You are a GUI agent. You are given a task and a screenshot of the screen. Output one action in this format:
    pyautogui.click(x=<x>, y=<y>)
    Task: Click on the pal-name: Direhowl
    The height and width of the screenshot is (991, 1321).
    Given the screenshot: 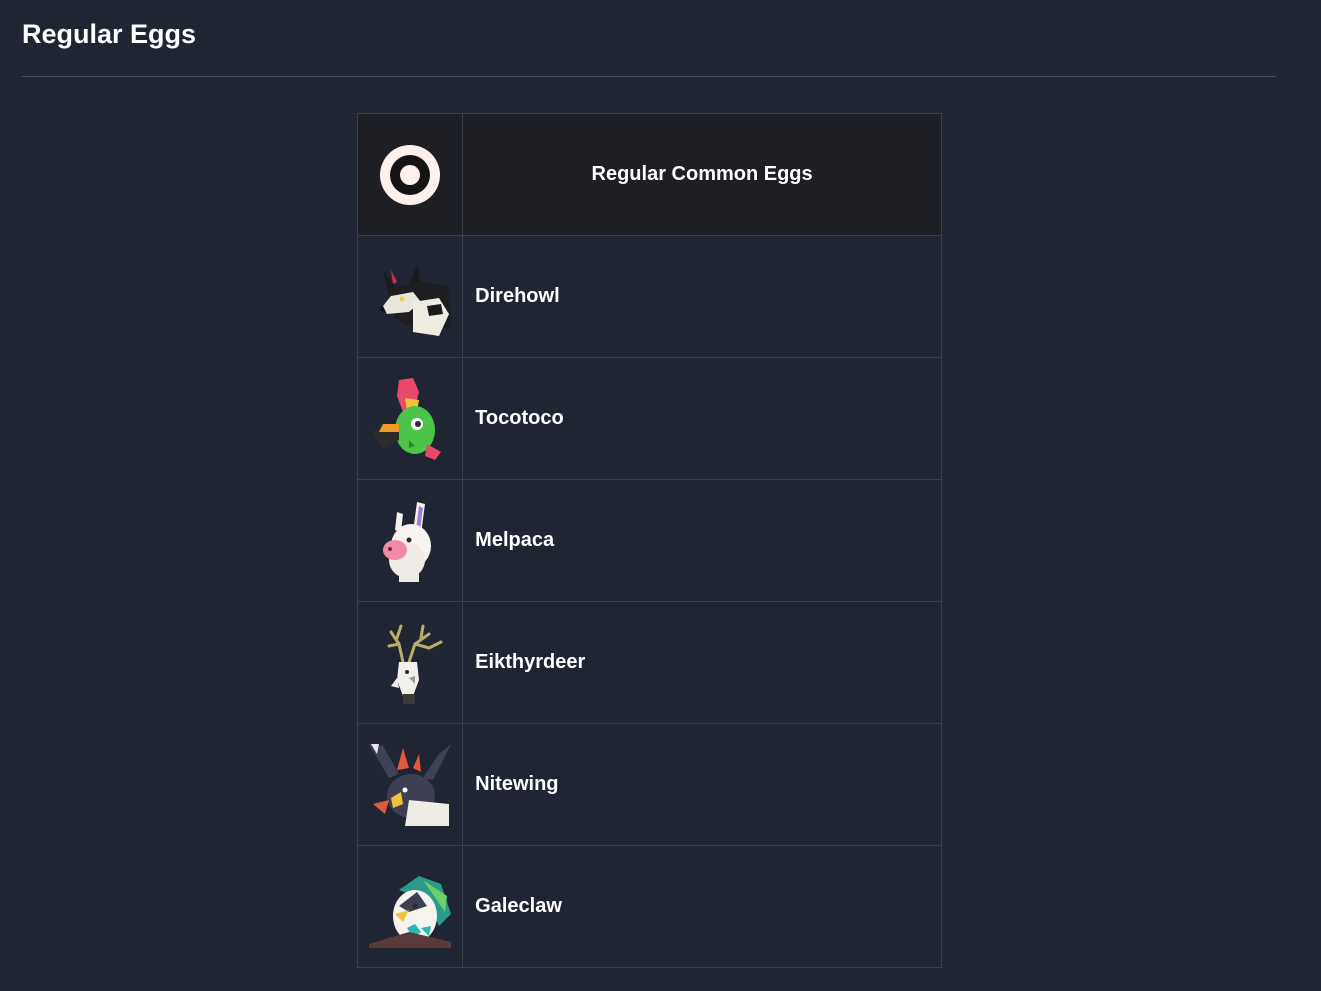 What is the action you would take?
    pyautogui.click(x=702, y=296)
    